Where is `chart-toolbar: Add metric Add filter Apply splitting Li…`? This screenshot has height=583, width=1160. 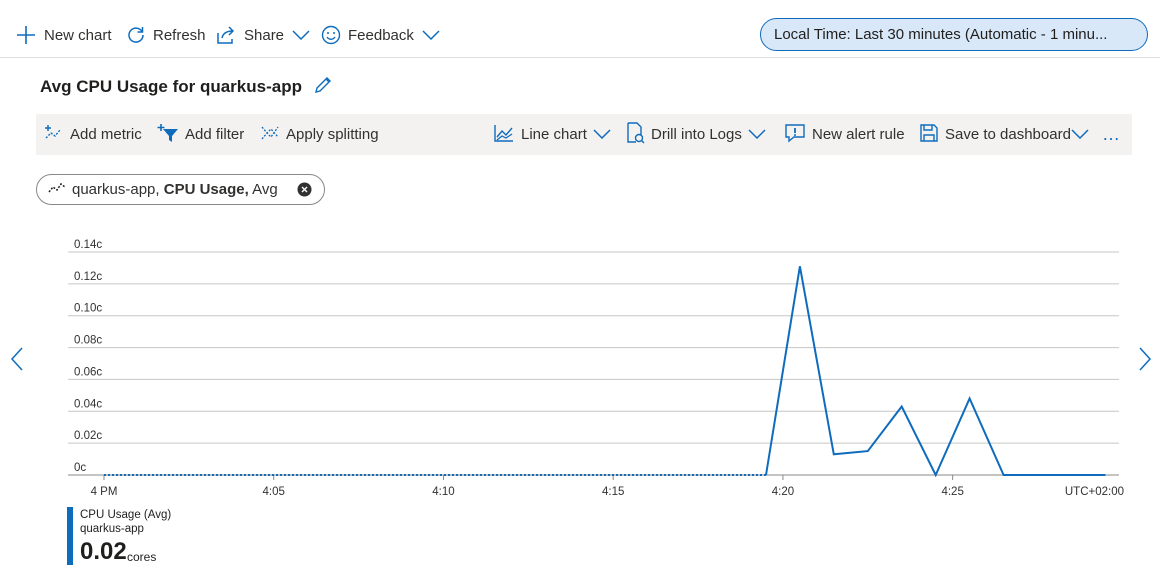 chart-toolbar: Add metric Add filter Apply splitting Li… is located at coordinates (584, 134).